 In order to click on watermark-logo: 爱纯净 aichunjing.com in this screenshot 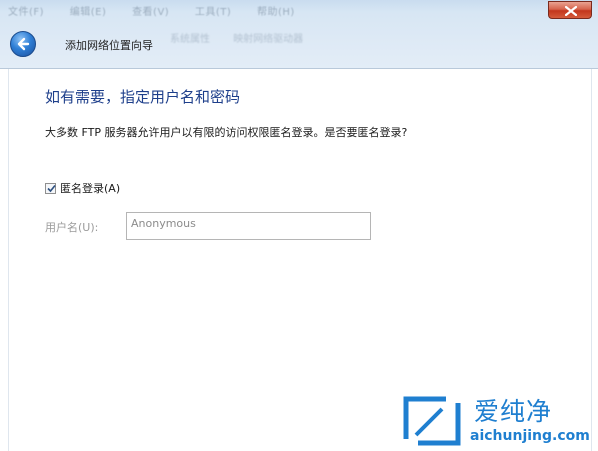, I will do `click(499, 421)`.